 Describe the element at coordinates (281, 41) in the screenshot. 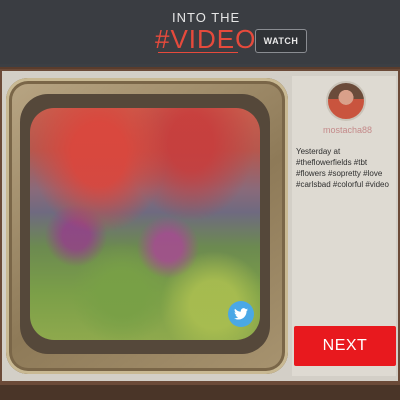

I see `watch-button: WATCH` at that location.